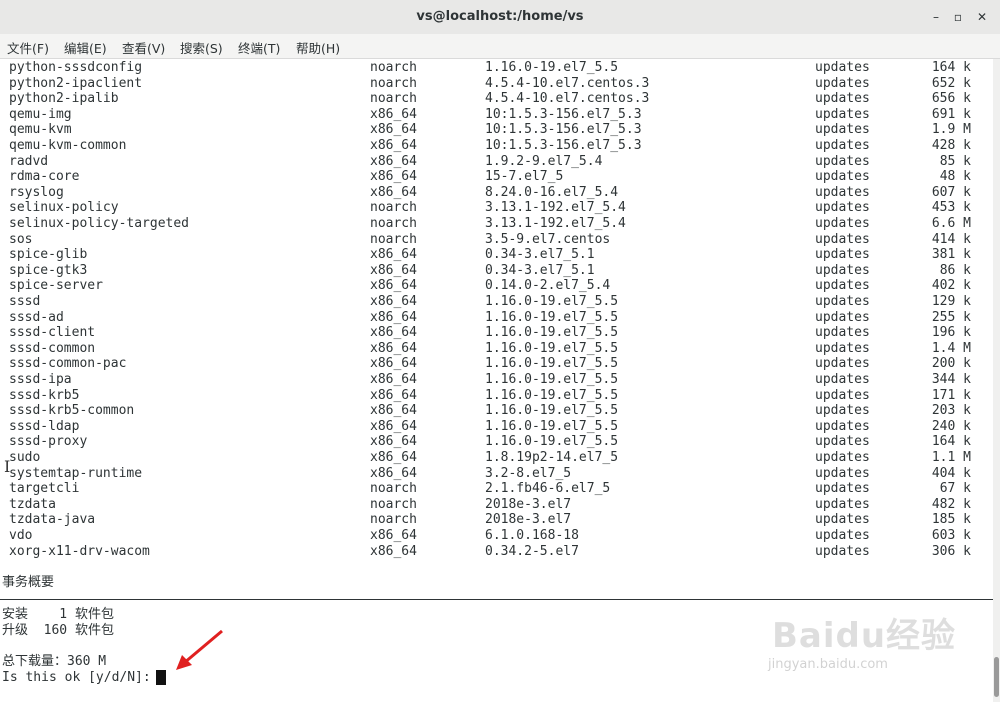 This screenshot has width=1000, height=702. I want to click on window-title: vs@localhost:/home/vs, so click(500, 16).